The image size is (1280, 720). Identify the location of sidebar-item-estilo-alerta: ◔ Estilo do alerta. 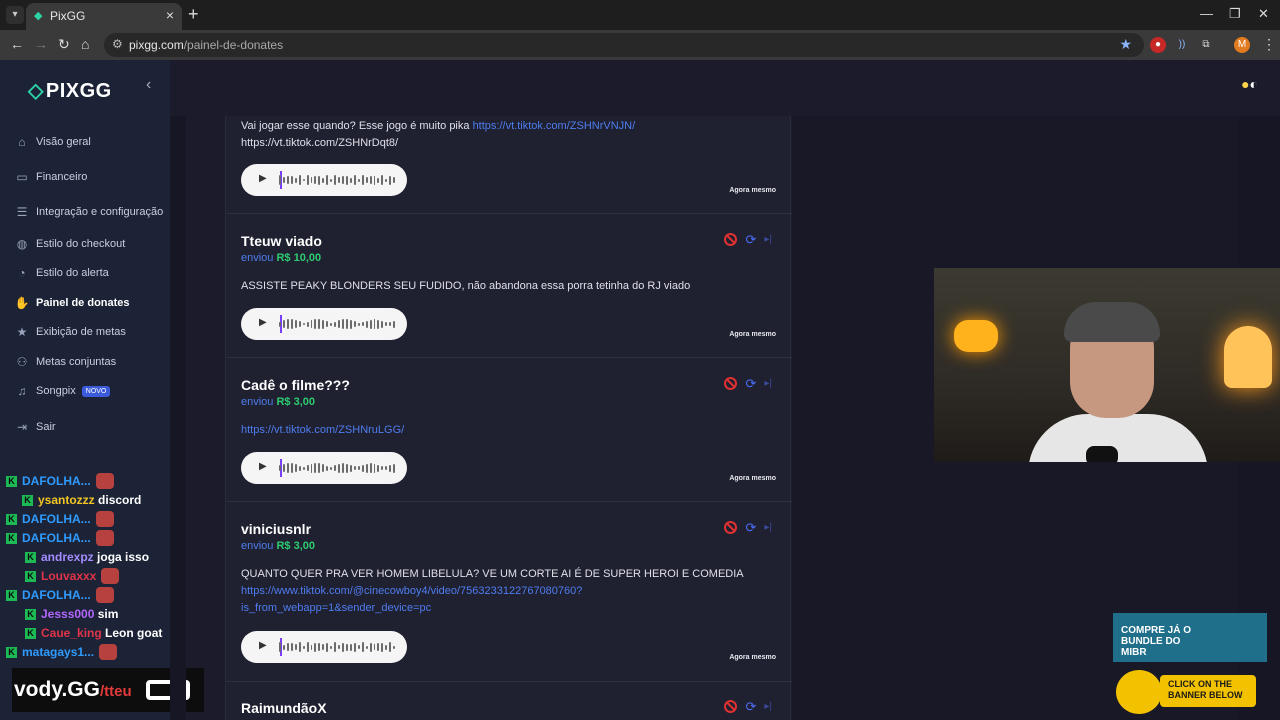
(61, 273).